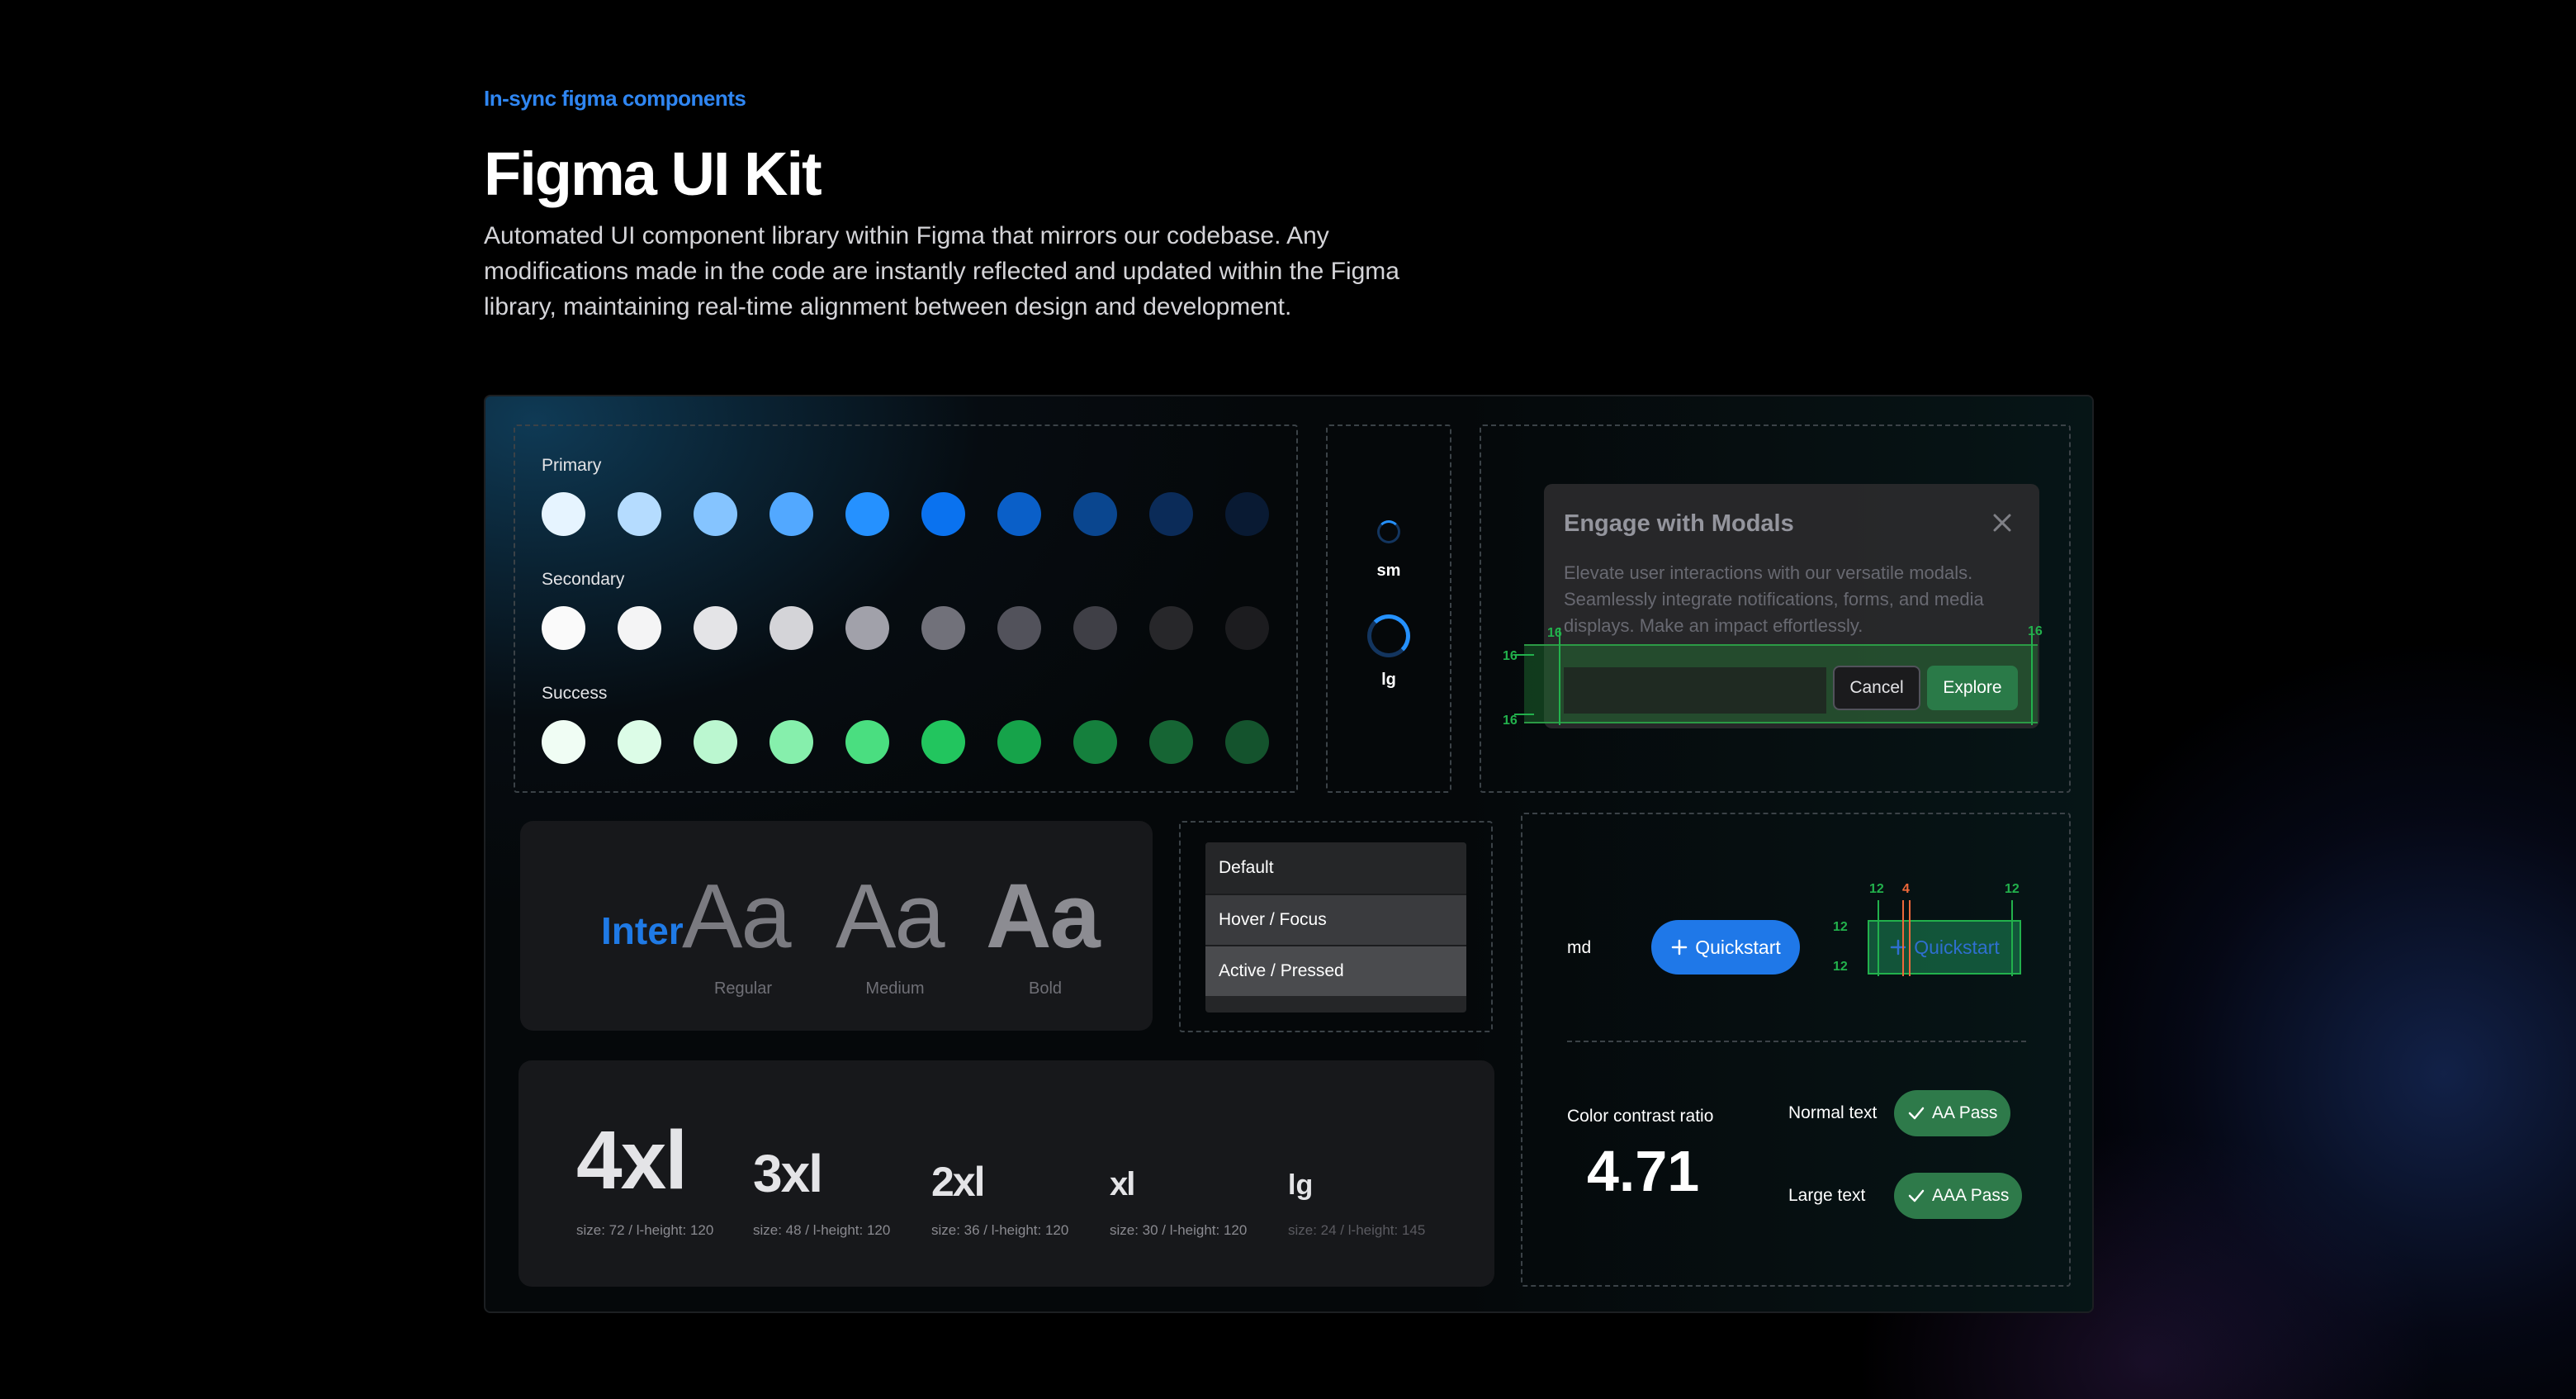 This screenshot has width=2576, height=1399. What do you see at coordinates (1179, 1230) in the screenshot?
I see `size-xl-spec: size: 30 / l-height: 120` at bounding box center [1179, 1230].